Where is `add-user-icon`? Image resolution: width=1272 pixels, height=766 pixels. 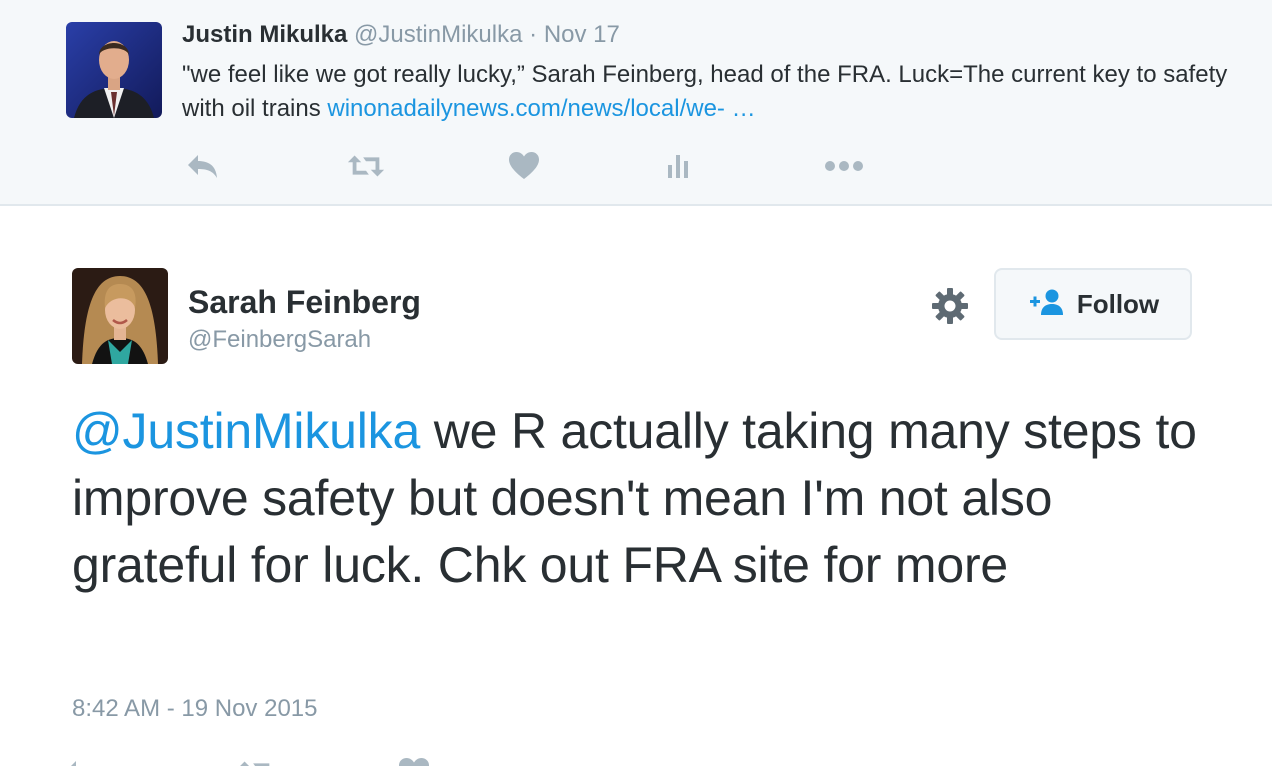
add-user-icon is located at coordinates (1046, 304).